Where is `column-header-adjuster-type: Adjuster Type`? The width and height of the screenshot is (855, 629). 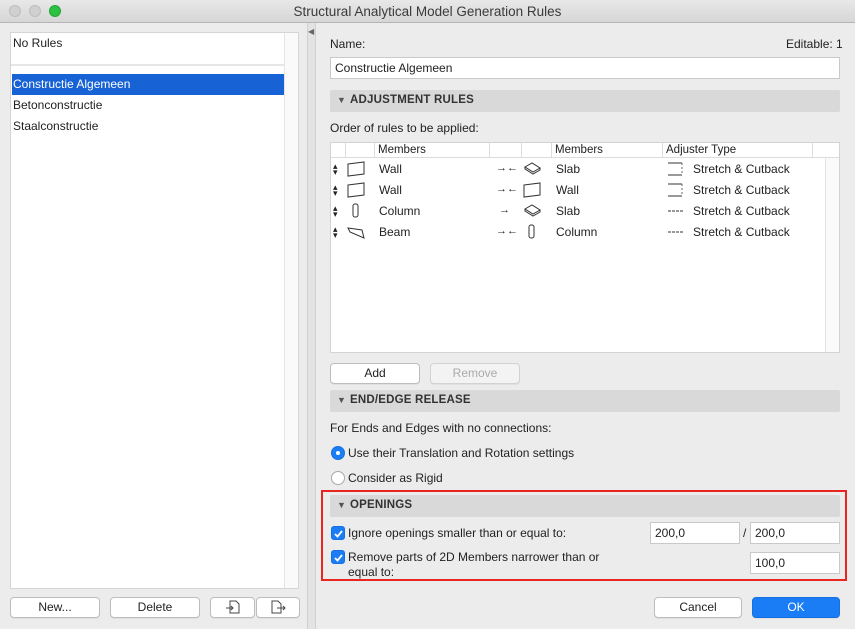 column-header-adjuster-type: Adjuster Type is located at coordinates (701, 150).